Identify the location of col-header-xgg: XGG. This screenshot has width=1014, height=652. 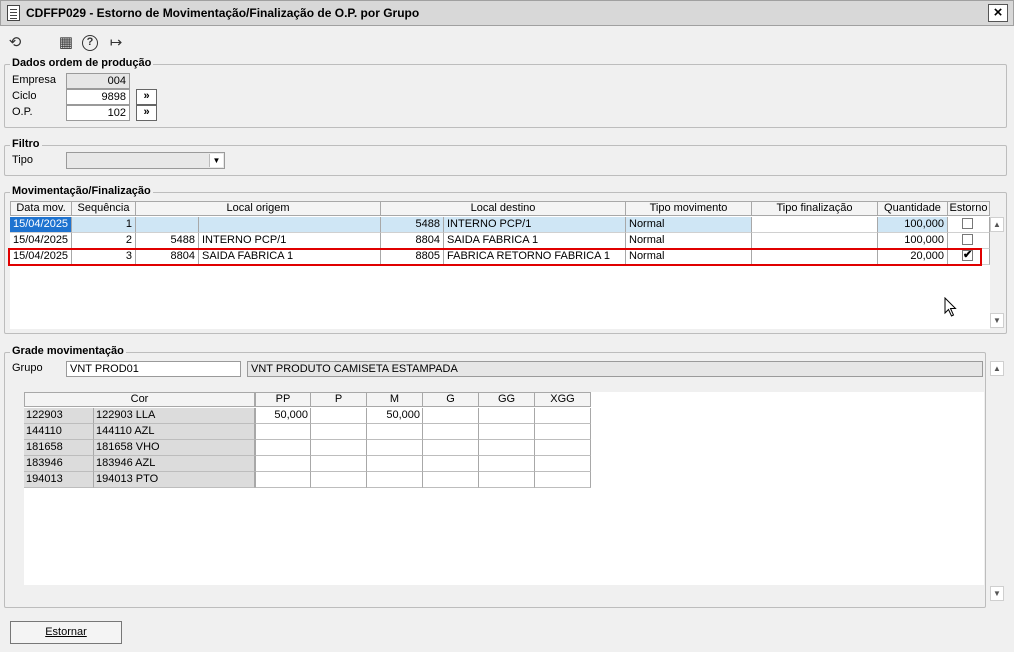
(563, 399).